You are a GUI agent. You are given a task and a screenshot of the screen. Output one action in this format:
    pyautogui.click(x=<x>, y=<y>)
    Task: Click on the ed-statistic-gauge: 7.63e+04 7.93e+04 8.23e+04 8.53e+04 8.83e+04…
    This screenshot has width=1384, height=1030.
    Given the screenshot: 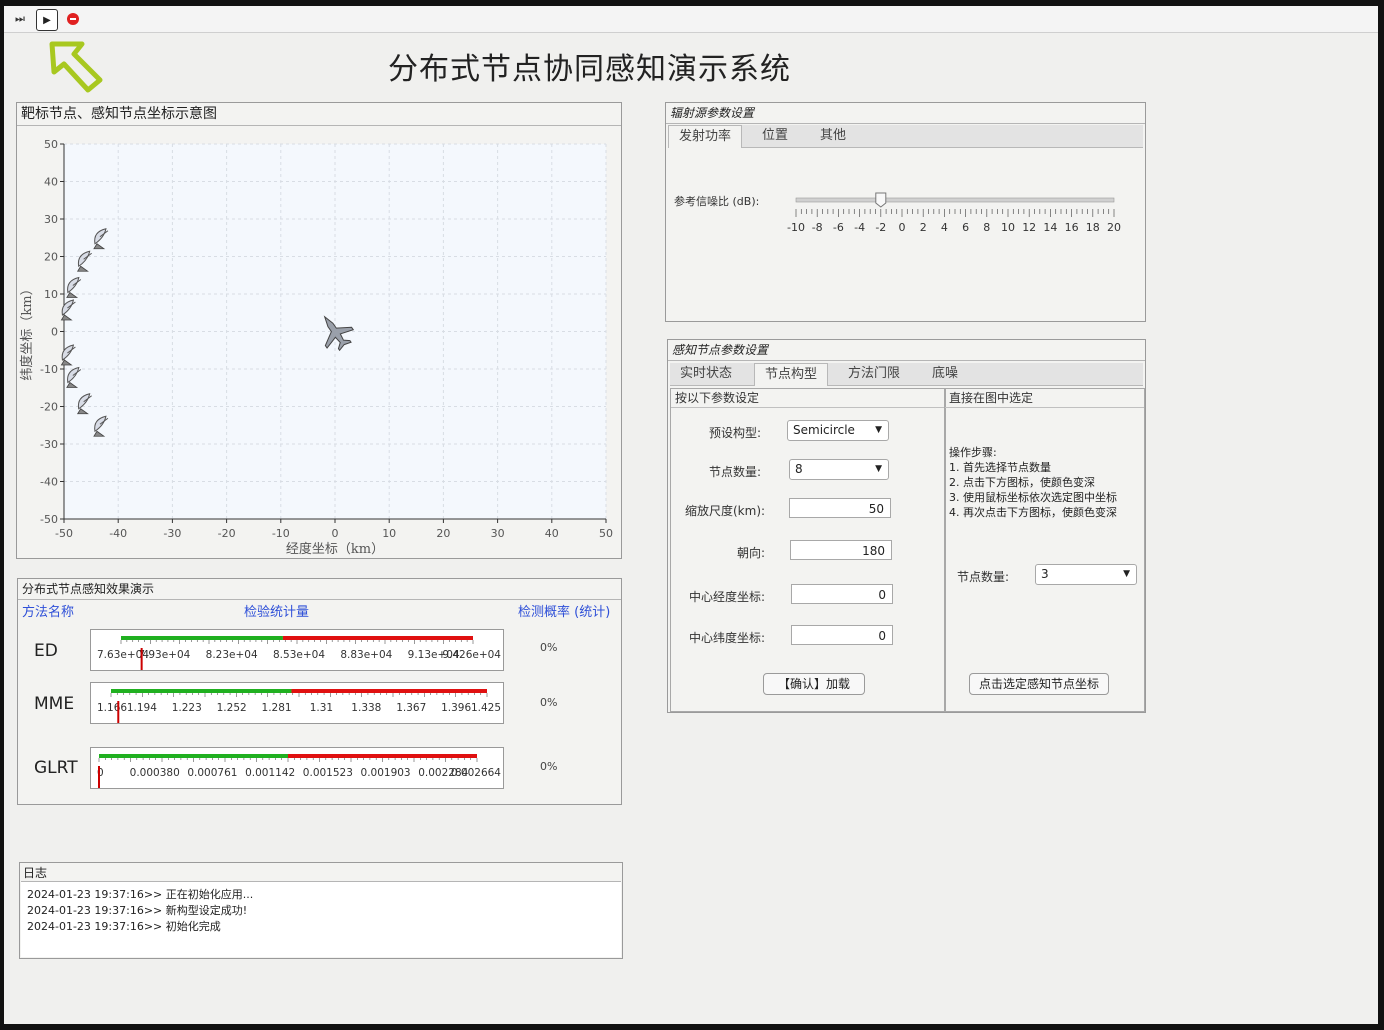 What is the action you would take?
    pyautogui.click(x=297, y=650)
    